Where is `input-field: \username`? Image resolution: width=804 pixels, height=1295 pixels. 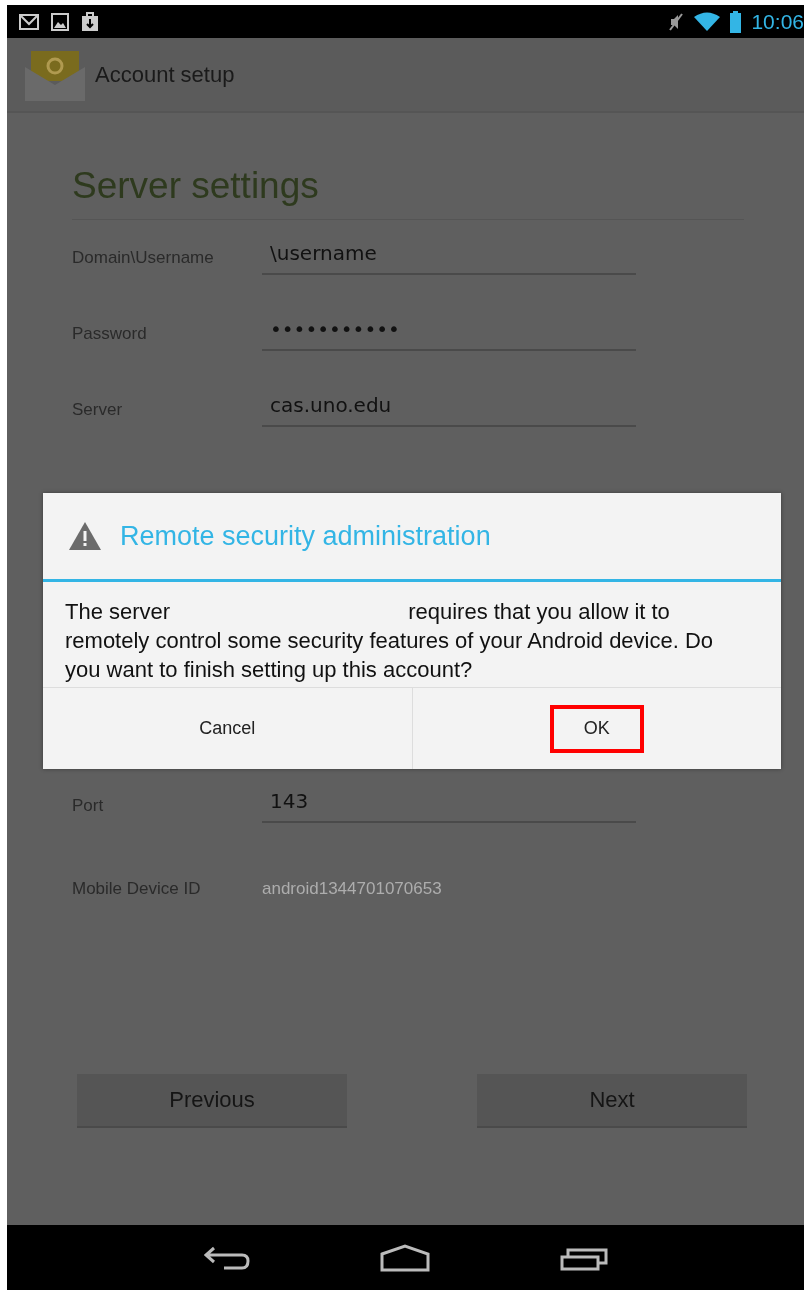
input-field: \username is located at coordinates (449, 258).